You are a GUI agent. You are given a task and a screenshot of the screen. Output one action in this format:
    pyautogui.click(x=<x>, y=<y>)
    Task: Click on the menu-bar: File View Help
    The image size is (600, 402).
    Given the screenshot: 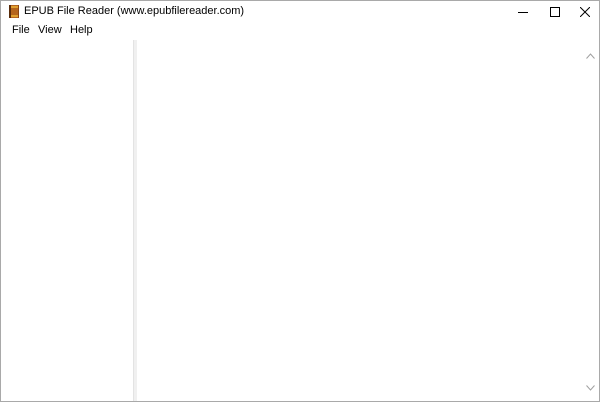 What is the action you would take?
    pyautogui.click(x=300, y=31)
    